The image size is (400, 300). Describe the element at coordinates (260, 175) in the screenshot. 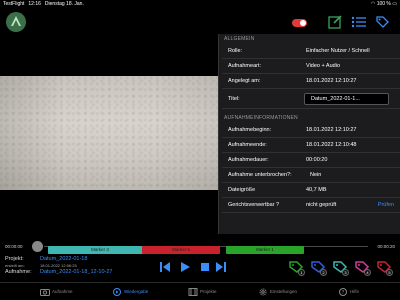

I see `detail-key: Aufnahme unterbrochen?:` at that location.